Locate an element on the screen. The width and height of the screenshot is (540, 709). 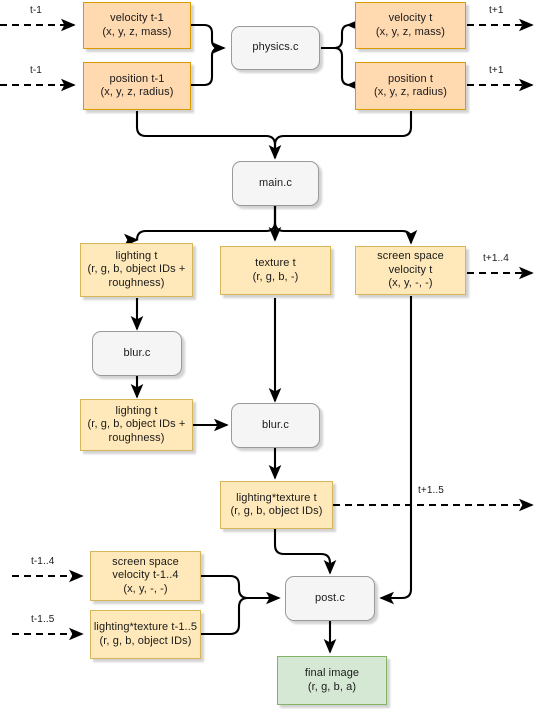
edge-position-tm1-to-physics is located at coordinates (207, 66).